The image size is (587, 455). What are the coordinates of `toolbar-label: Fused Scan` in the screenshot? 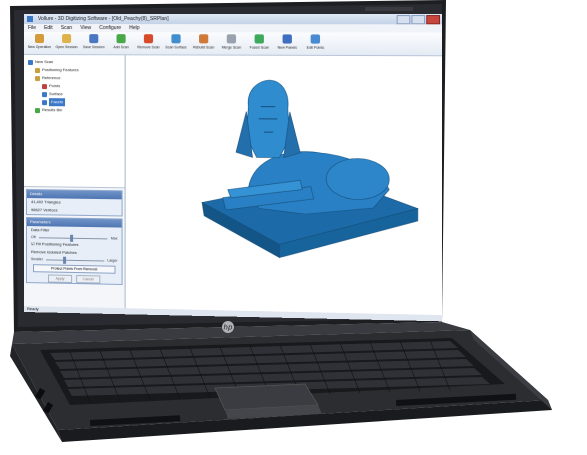 It's located at (259, 47).